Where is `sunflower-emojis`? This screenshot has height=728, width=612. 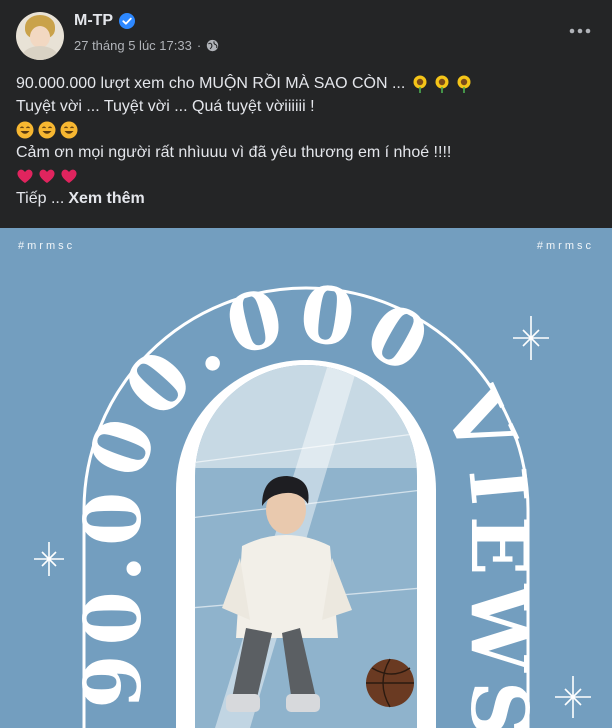 sunflower-emojis is located at coordinates (444, 84).